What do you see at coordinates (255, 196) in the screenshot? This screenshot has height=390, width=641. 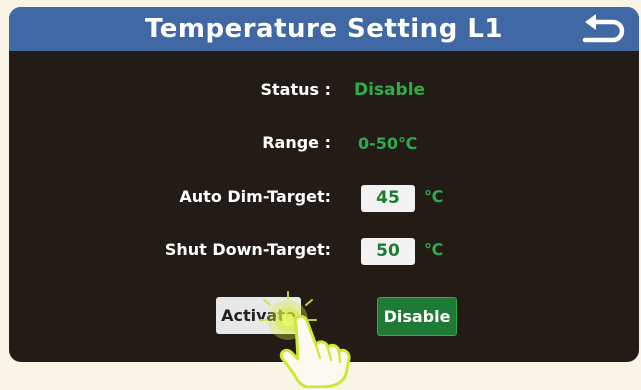 I see `auto-dim-label: Auto Dim-Target:` at bounding box center [255, 196].